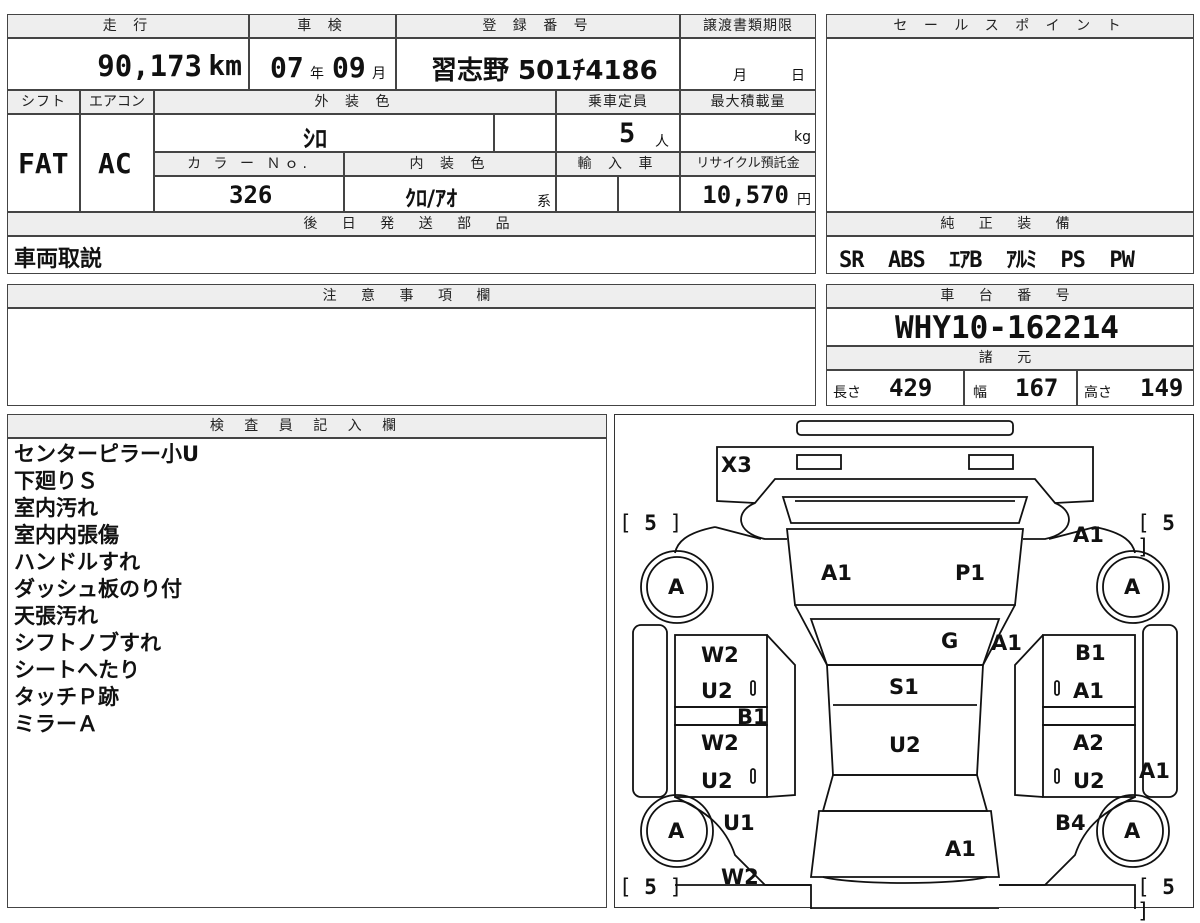  Describe the element at coordinates (740, 76) in the screenshot. I see `transfer-month-unit: 月` at that location.